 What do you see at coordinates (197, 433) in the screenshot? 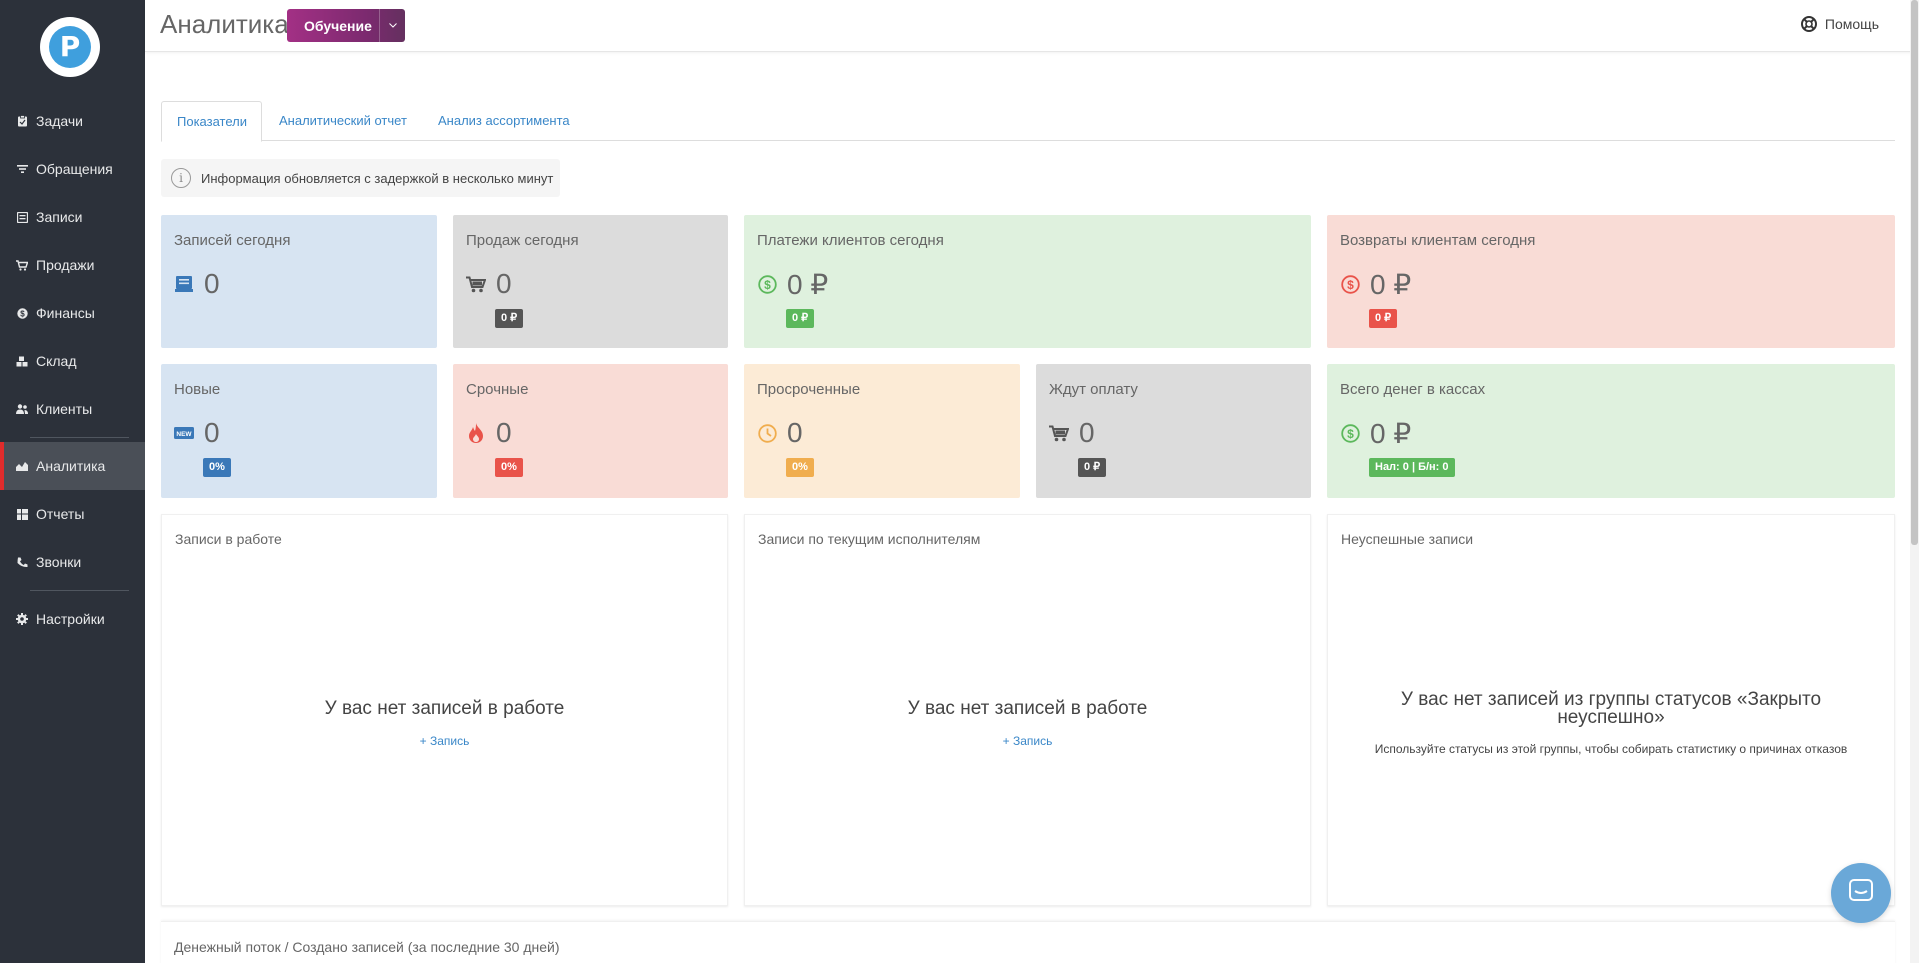
I see `card-value: NEW 0` at bounding box center [197, 433].